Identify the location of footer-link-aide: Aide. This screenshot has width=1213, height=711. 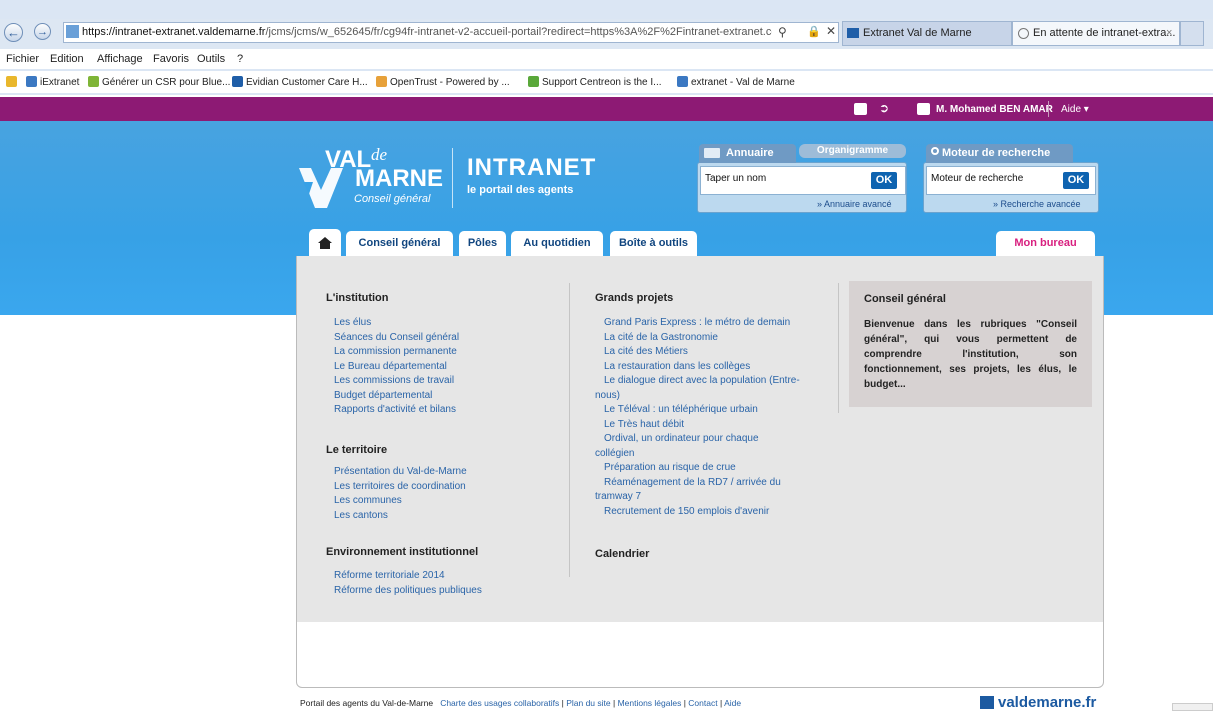
(732, 703).